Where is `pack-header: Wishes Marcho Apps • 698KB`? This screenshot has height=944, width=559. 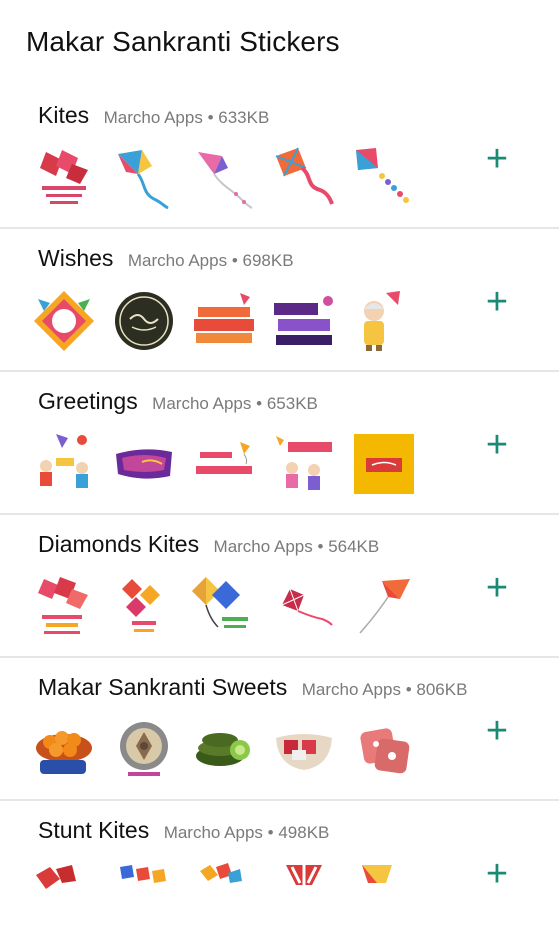 pack-header: Wishes Marcho Apps • 698KB is located at coordinates (166, 258).